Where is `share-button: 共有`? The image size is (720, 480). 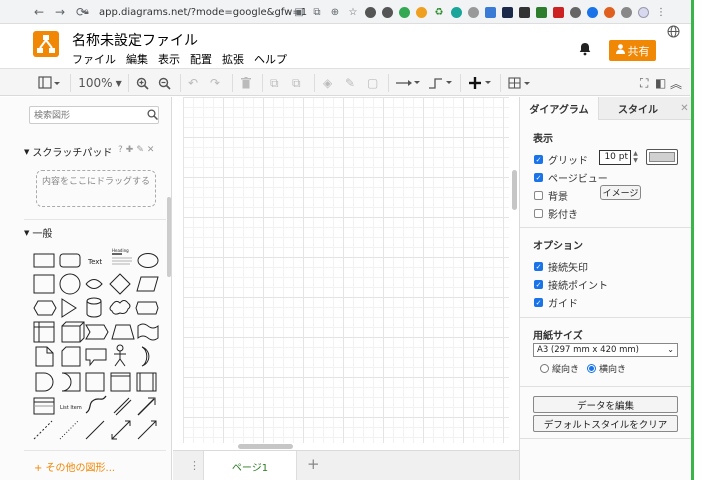 share-button: 共有 is located at coordinates (632, 50).